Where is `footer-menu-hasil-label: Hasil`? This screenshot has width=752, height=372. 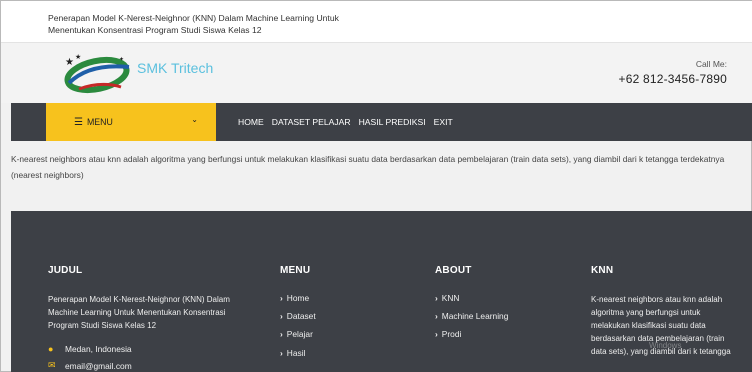 footer-menu-hasil-label: Hasil is located at coordinates (296, 352).